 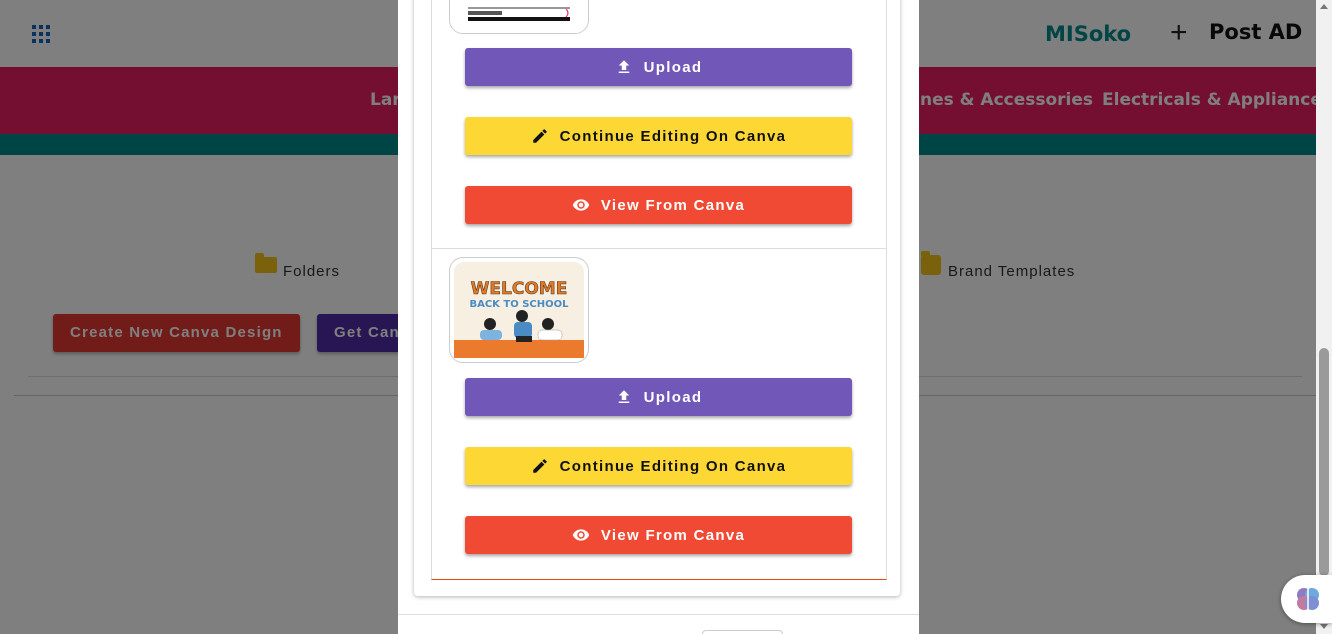 I want to click on modal-footer-button, so click(x=742, y=632).